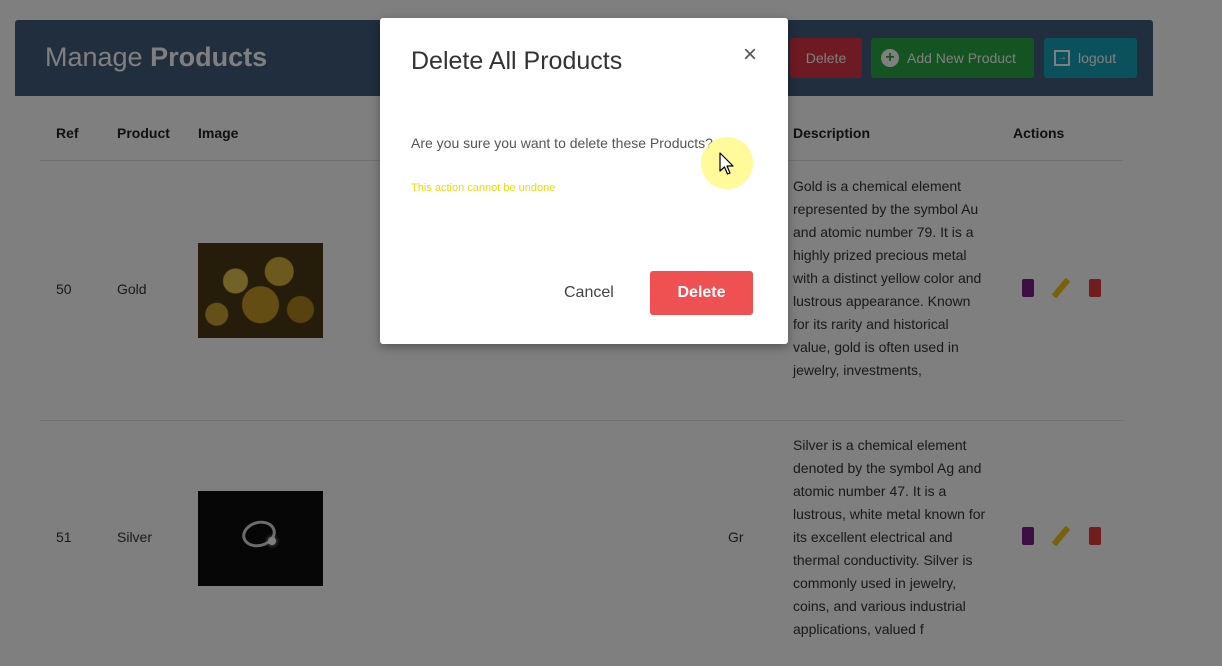  Describe the element at coordinates (701, 293) in the screenshot. I see `confirm-delete-button: Delete` at that location.